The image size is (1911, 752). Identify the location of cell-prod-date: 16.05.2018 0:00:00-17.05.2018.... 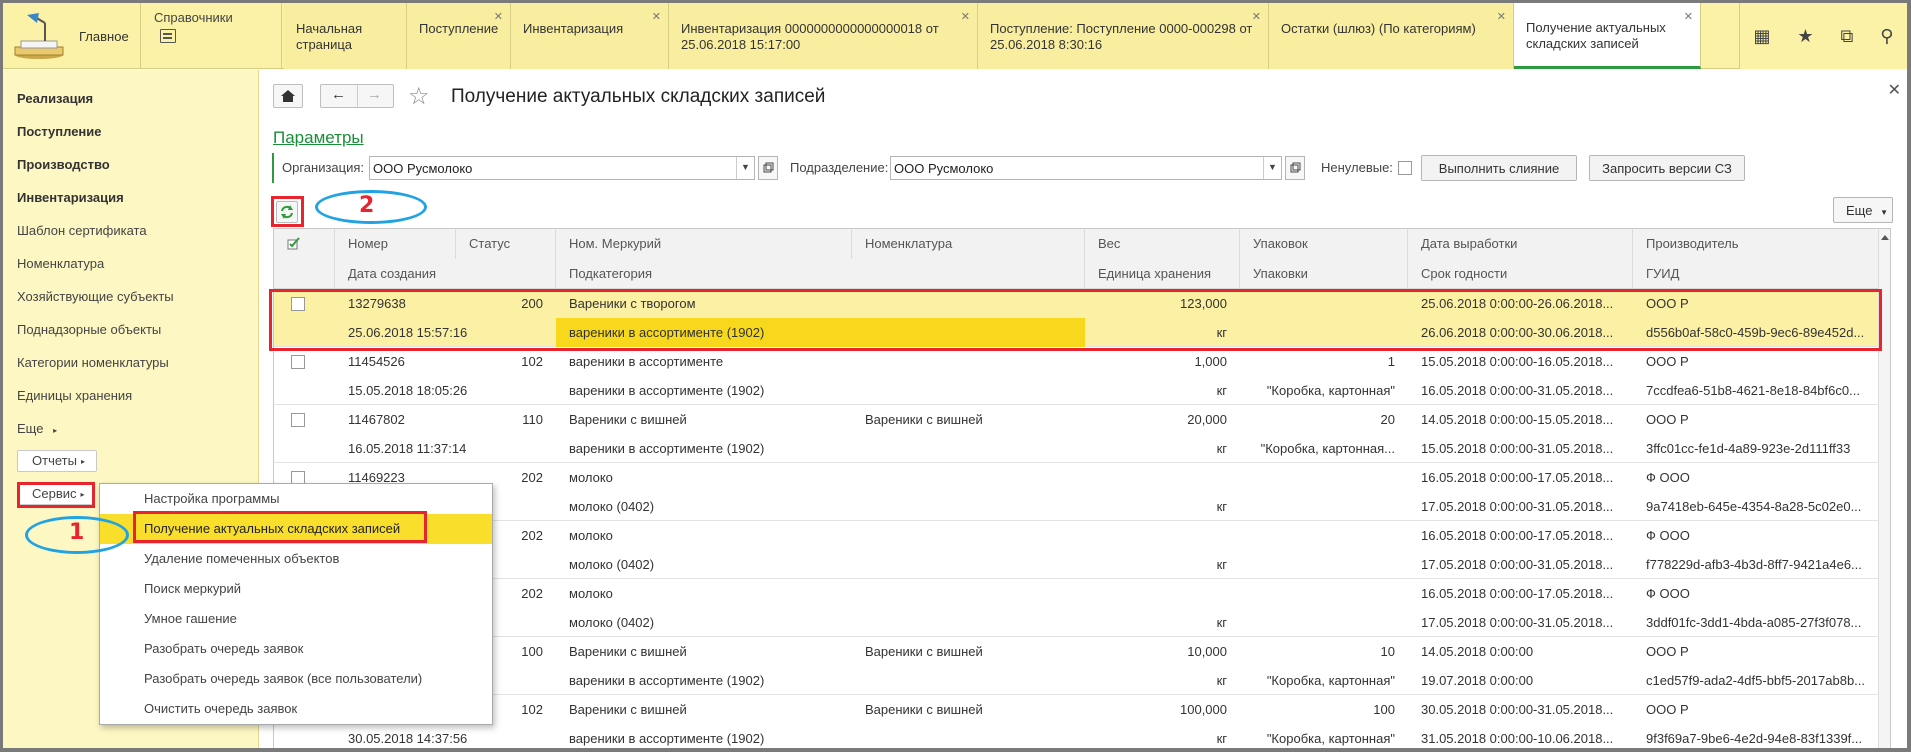
(1520, 535).